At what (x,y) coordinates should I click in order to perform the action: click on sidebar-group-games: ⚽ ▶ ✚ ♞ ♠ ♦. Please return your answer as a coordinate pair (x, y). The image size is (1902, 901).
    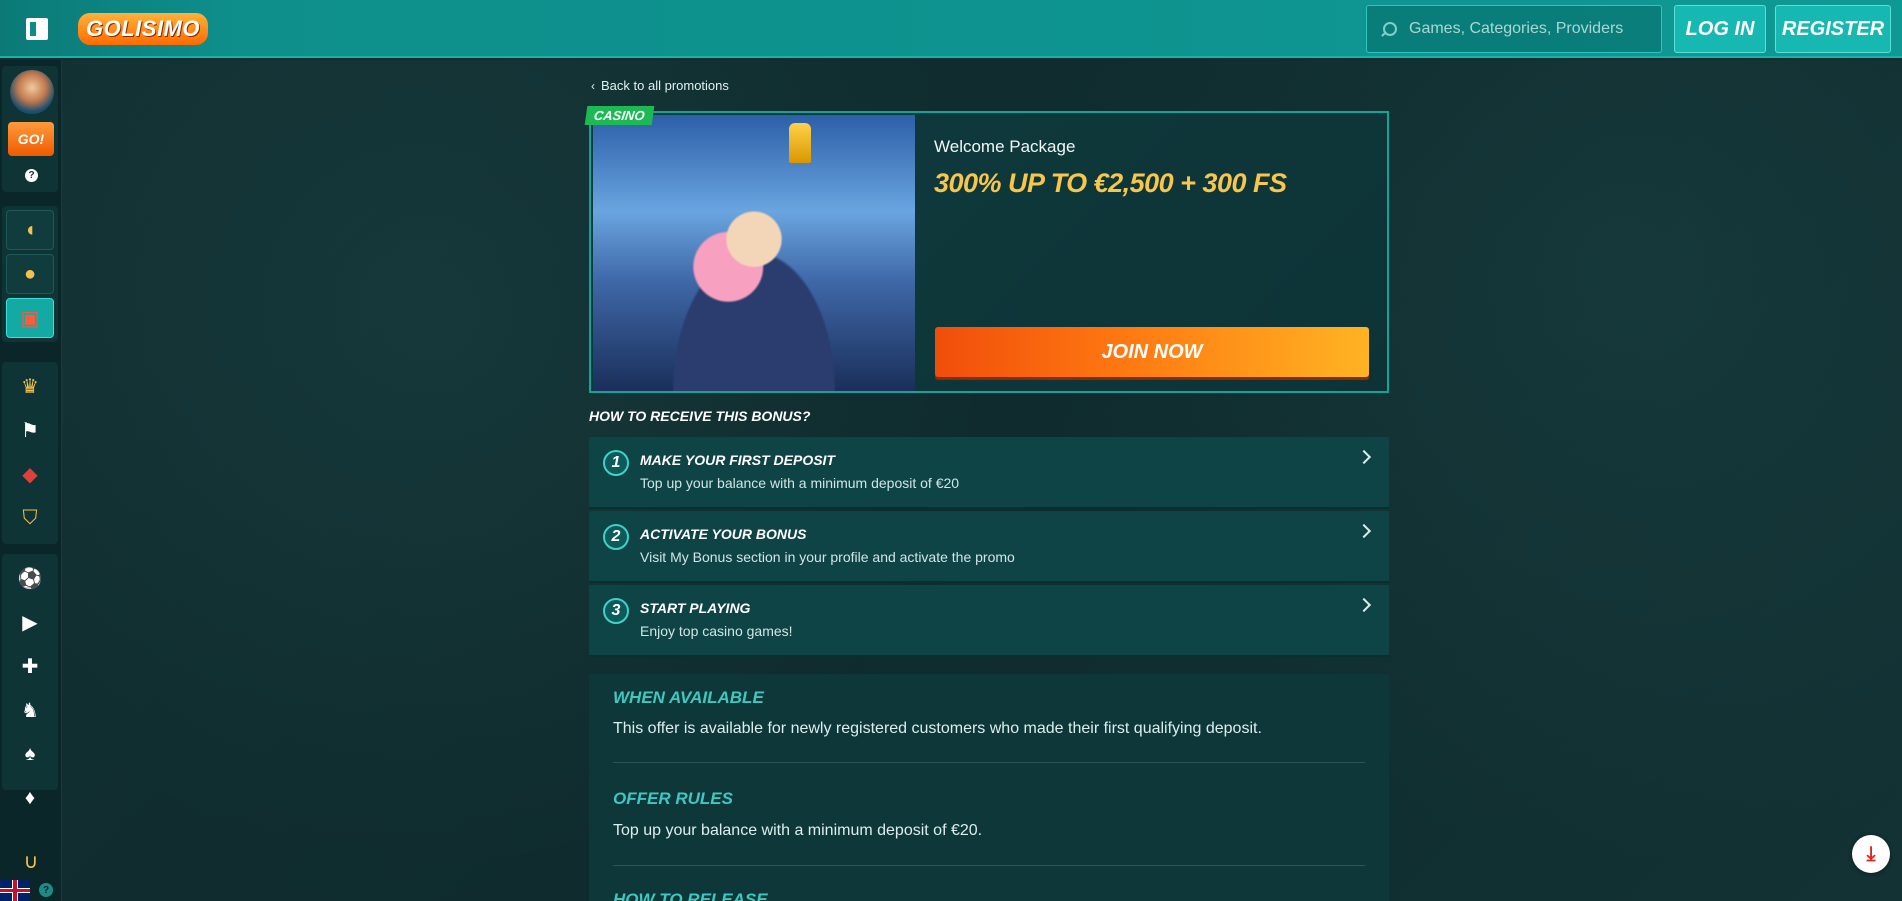
    Looking at the image, I should click on (30, 681).